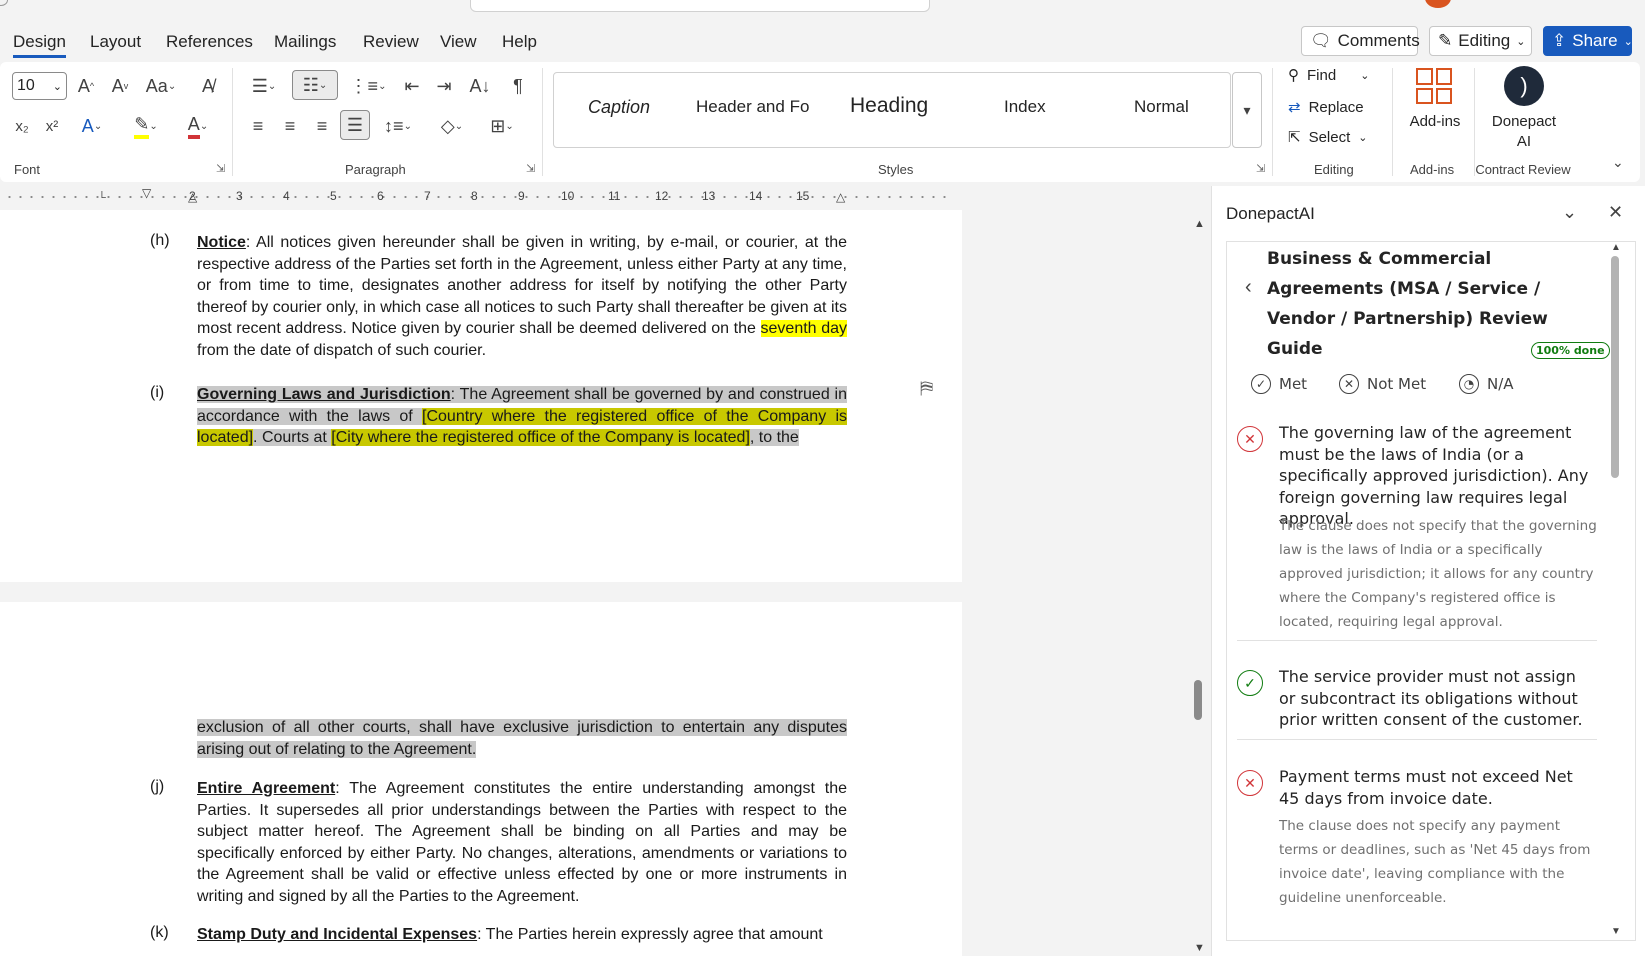 The image size is (1645, 956). What do you see at coordinates (264, 86) in the screenshot?
I see `bullets-icon: ☰ ⌄` at bounding box center [264, 86].